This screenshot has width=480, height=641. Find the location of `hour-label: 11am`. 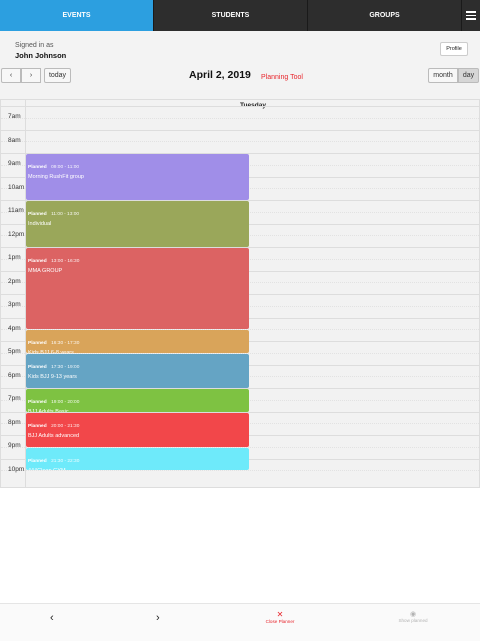

hour-label: 11am is located at coordinates (16, 210).